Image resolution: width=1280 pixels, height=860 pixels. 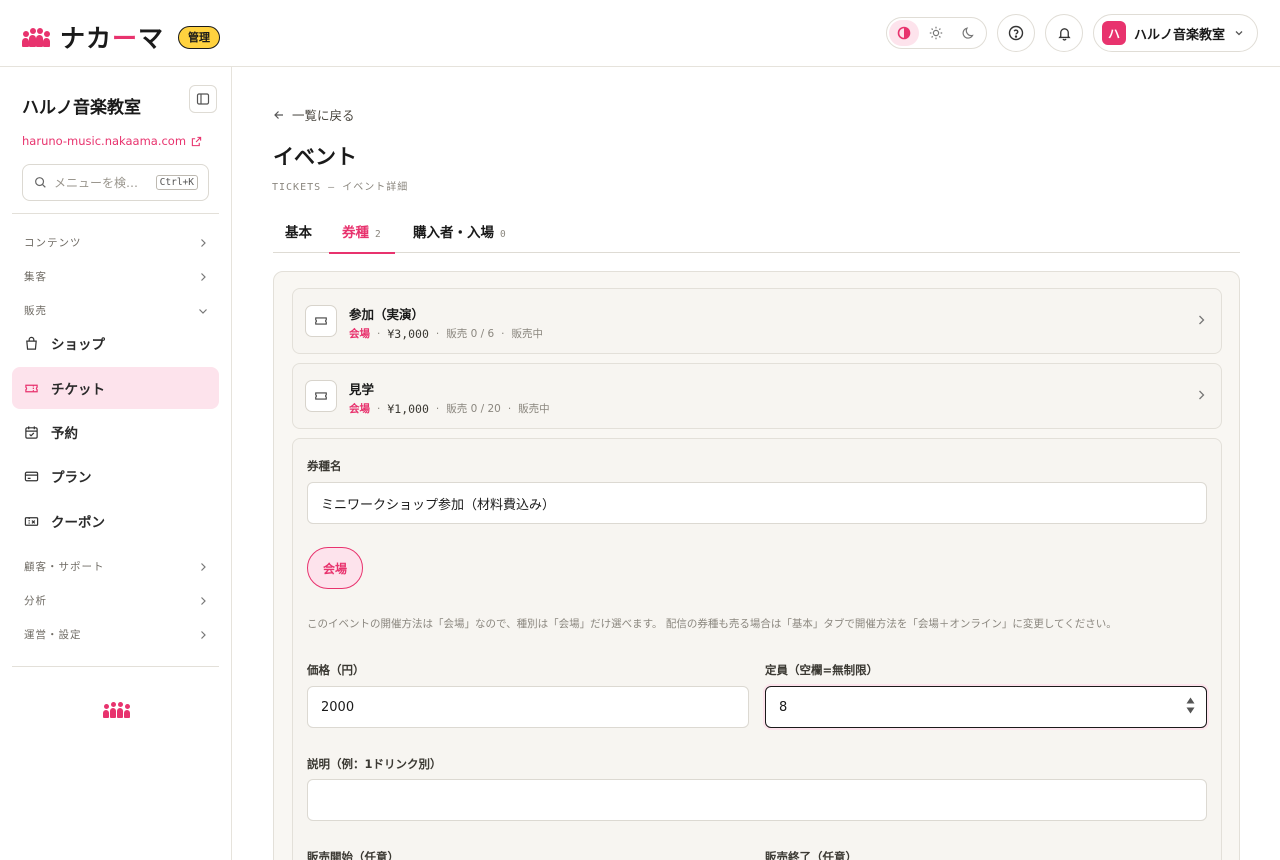 What do you see at coordinates (757, 396) in the screenshot?
I see `ticket-row: 見学 会場 · ¥1,000 · 販売 0 / 20 · 販売中` at bounding box center [757, 396].